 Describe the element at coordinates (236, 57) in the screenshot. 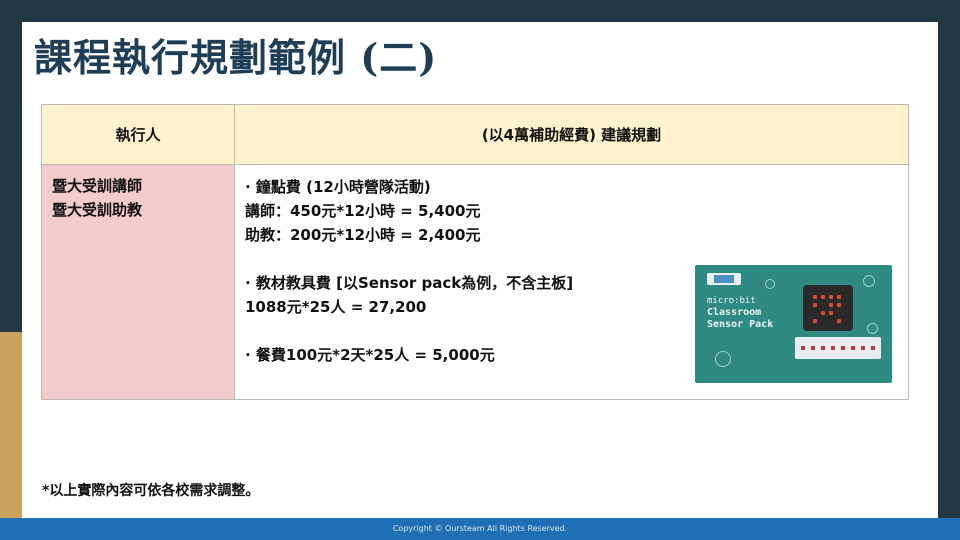

I see `slide-title: 課程執行規劃範例 (二)` at that location.